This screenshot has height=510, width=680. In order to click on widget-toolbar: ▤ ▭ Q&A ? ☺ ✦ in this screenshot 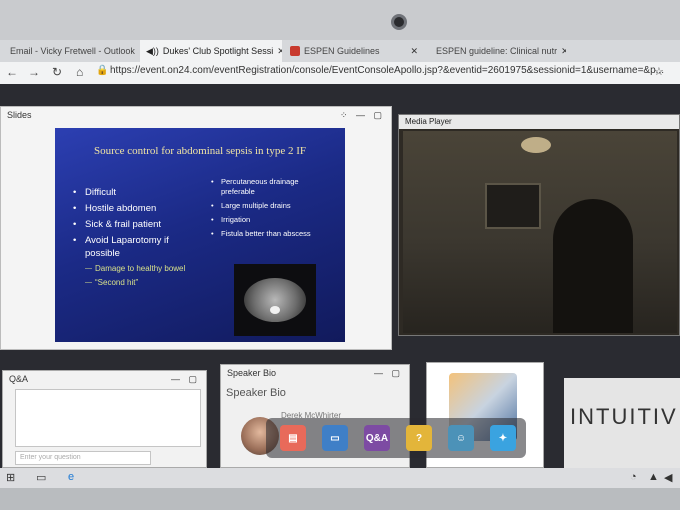, I will do `click(396, 438)`.